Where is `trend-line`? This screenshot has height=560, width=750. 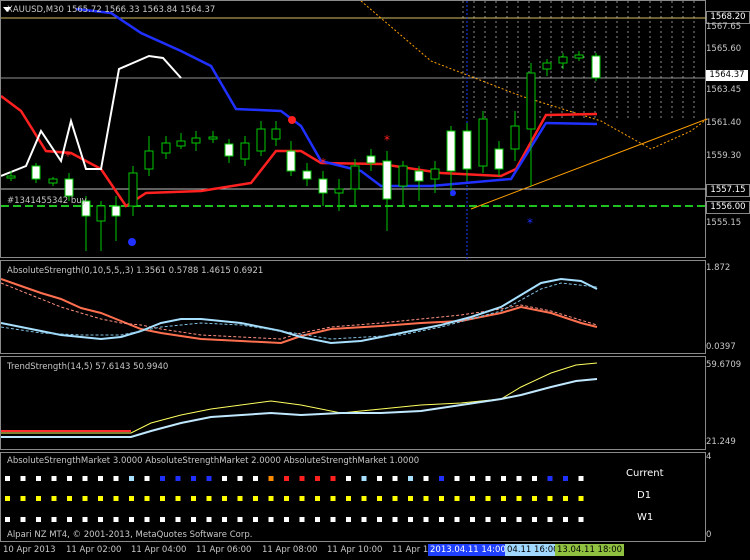
trend-line is located at coordinates (588, 164).